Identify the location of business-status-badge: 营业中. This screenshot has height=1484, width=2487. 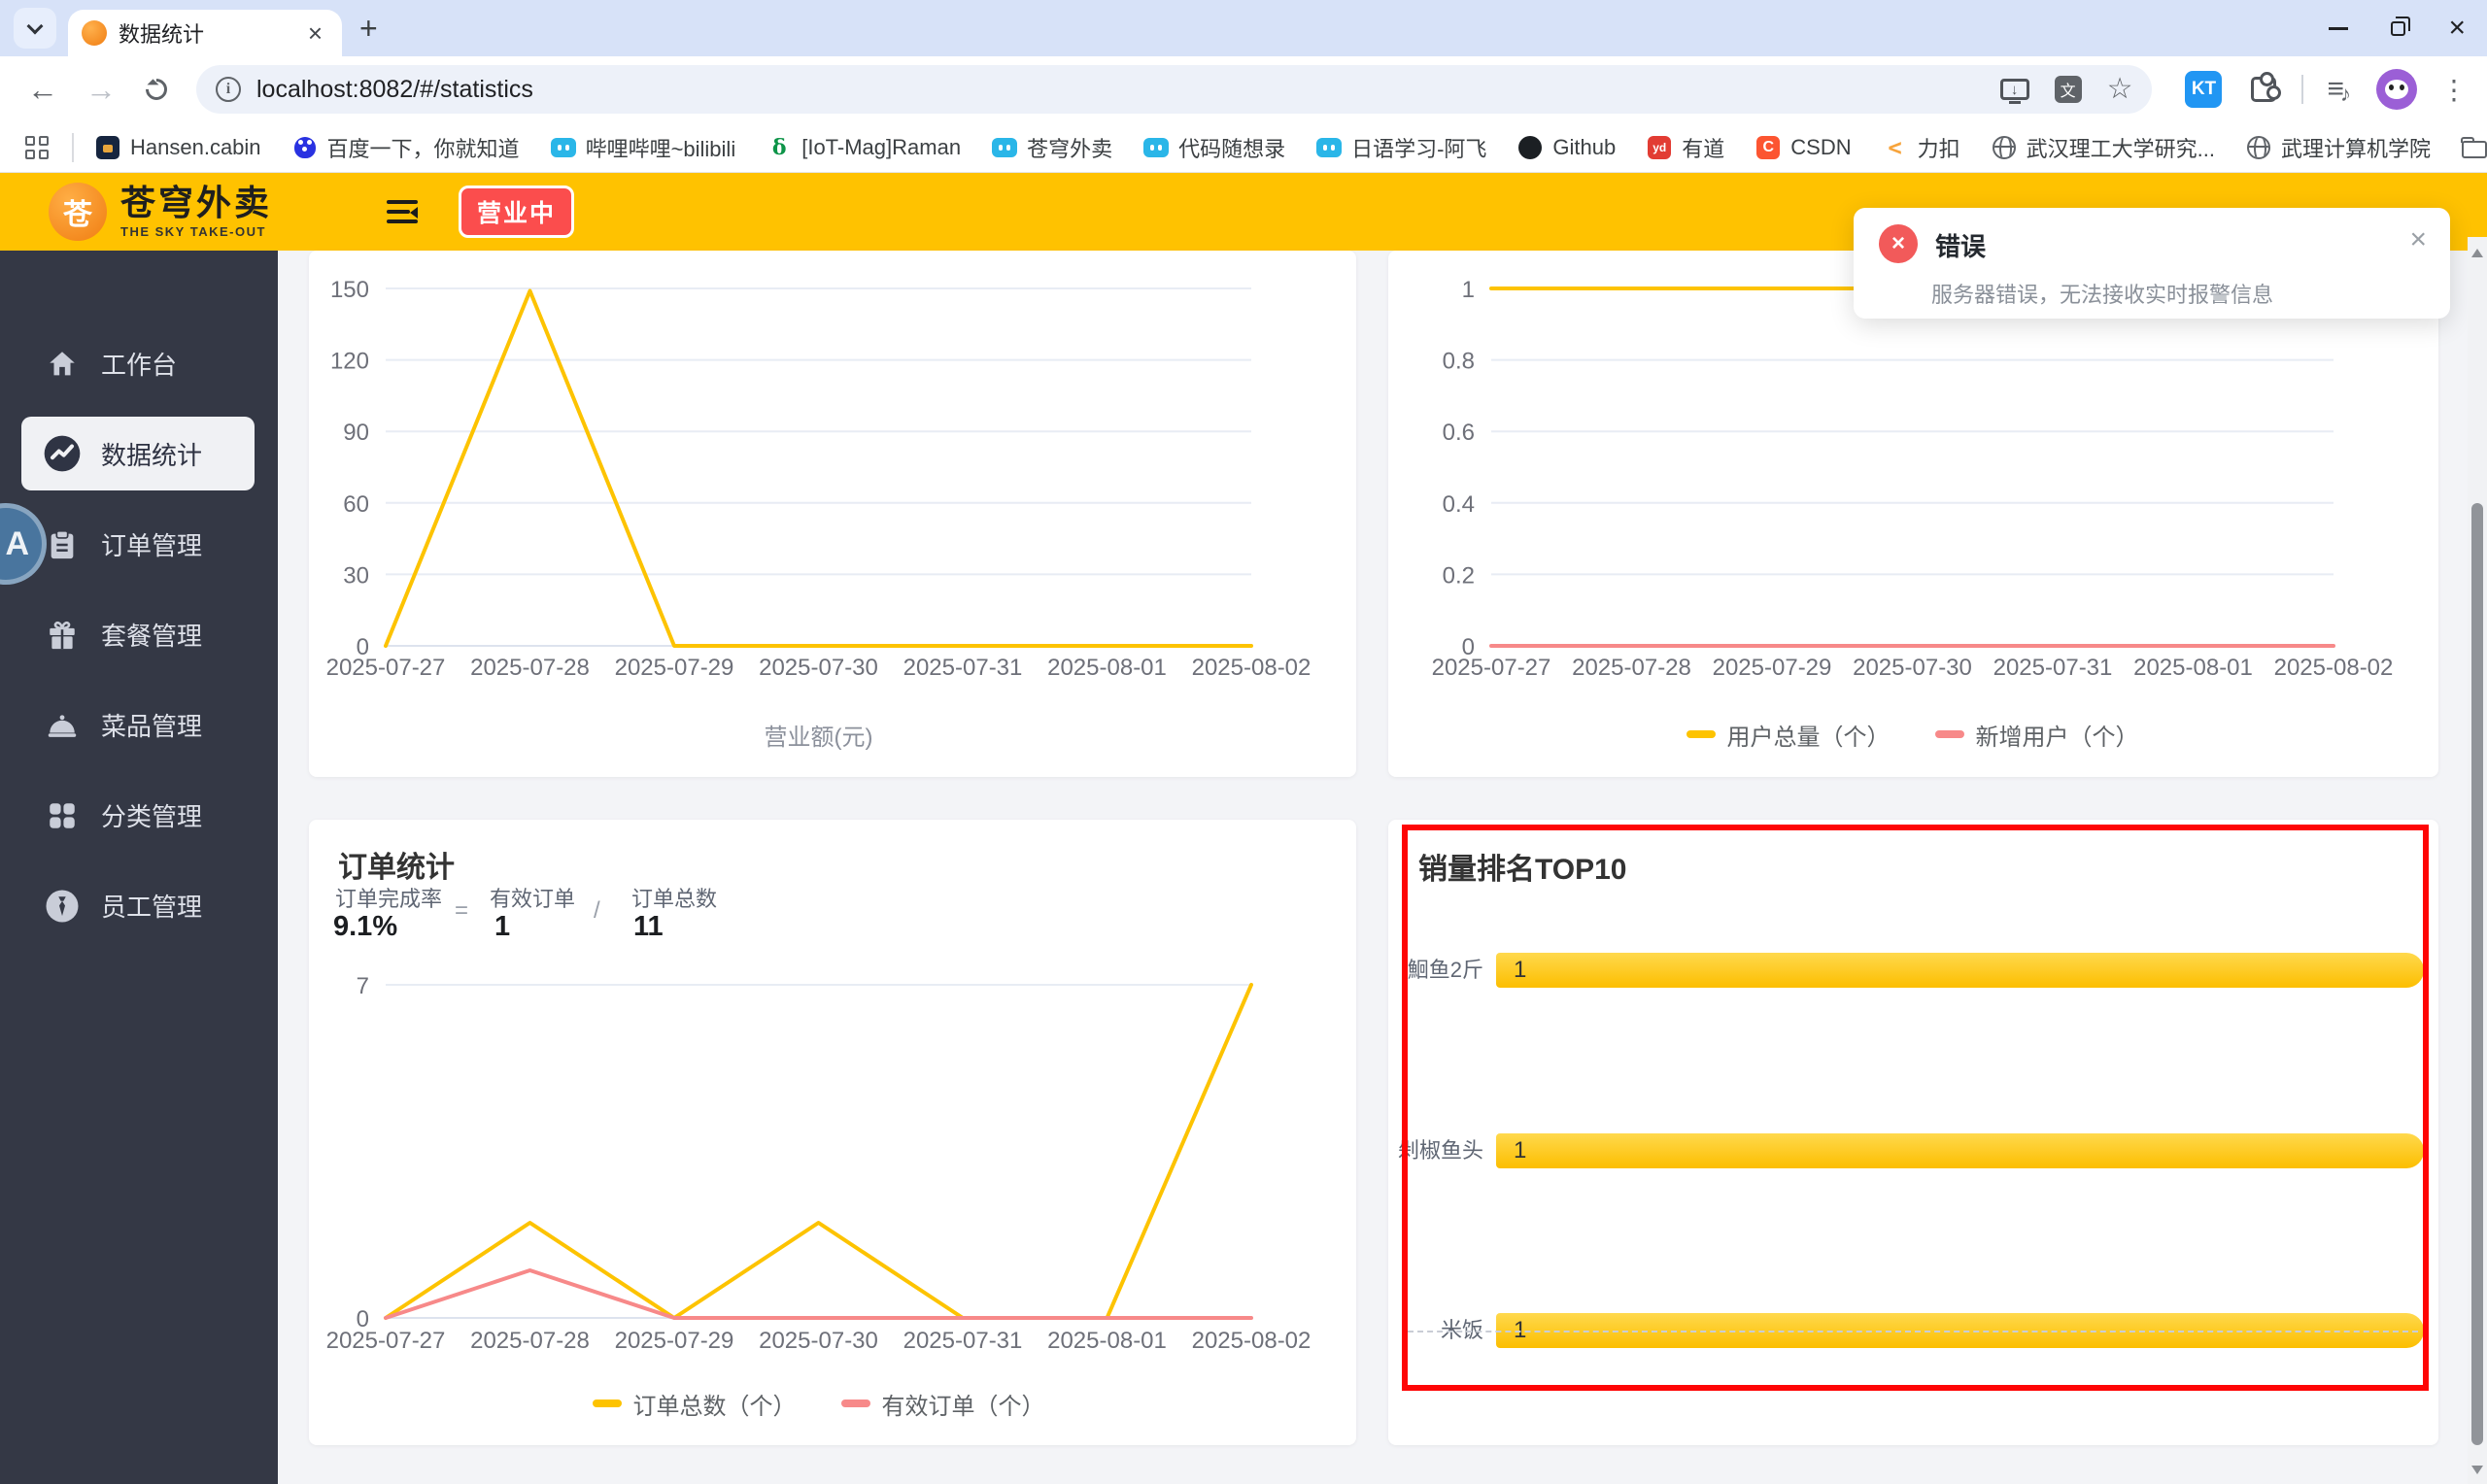
(517, 212).